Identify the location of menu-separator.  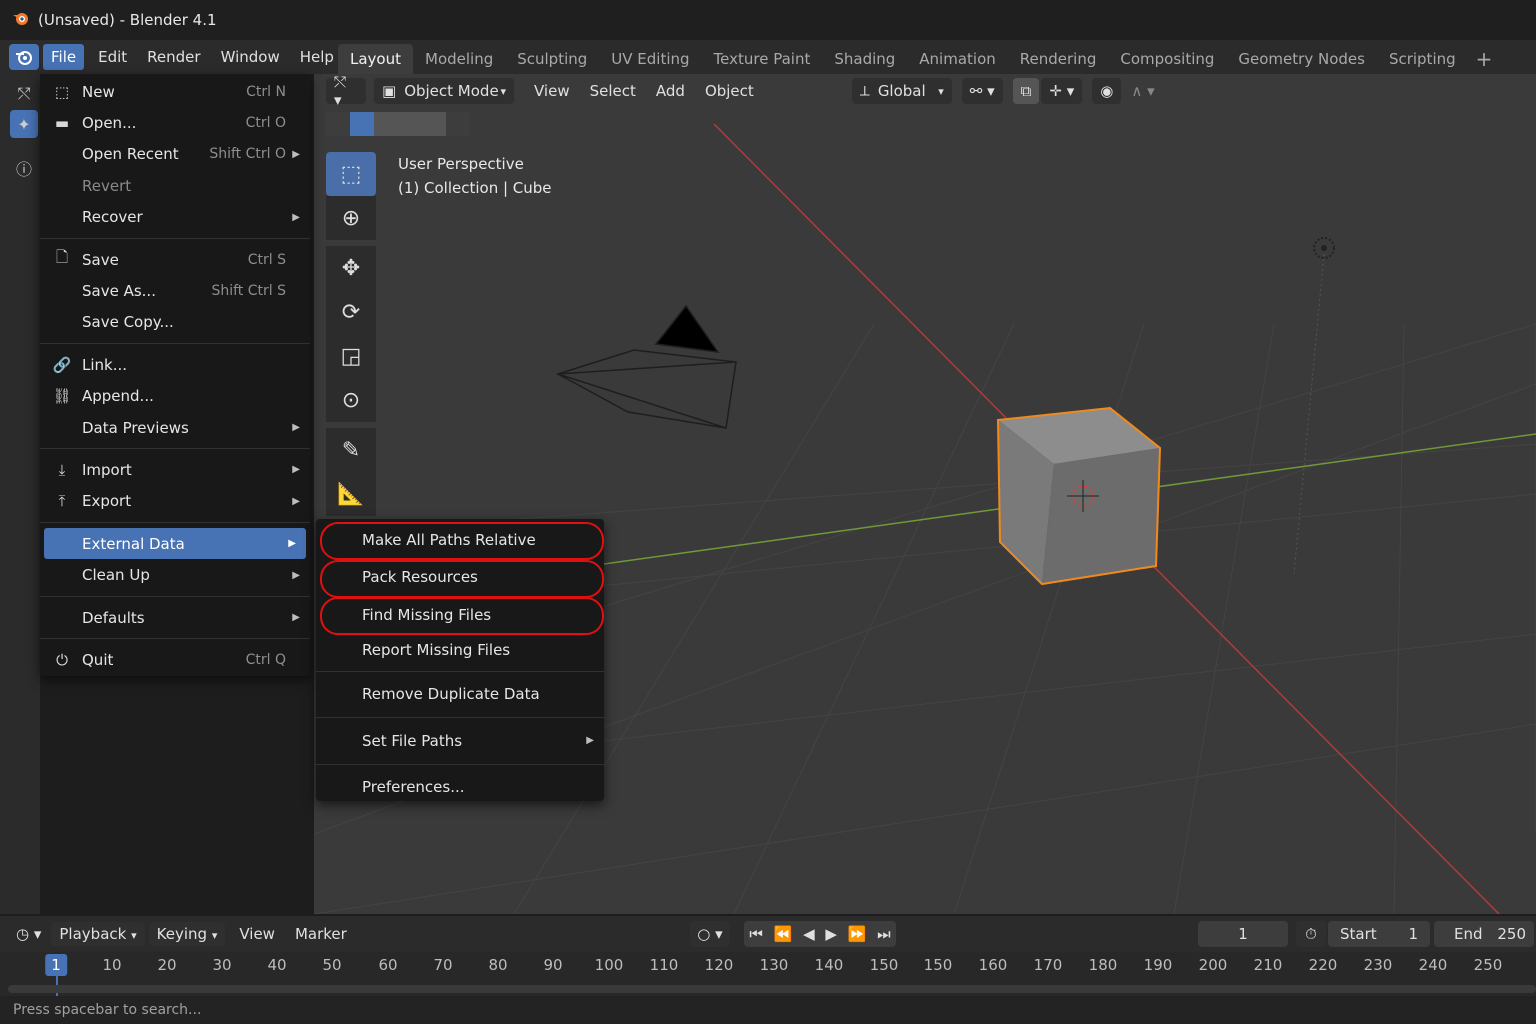
(175, 639).